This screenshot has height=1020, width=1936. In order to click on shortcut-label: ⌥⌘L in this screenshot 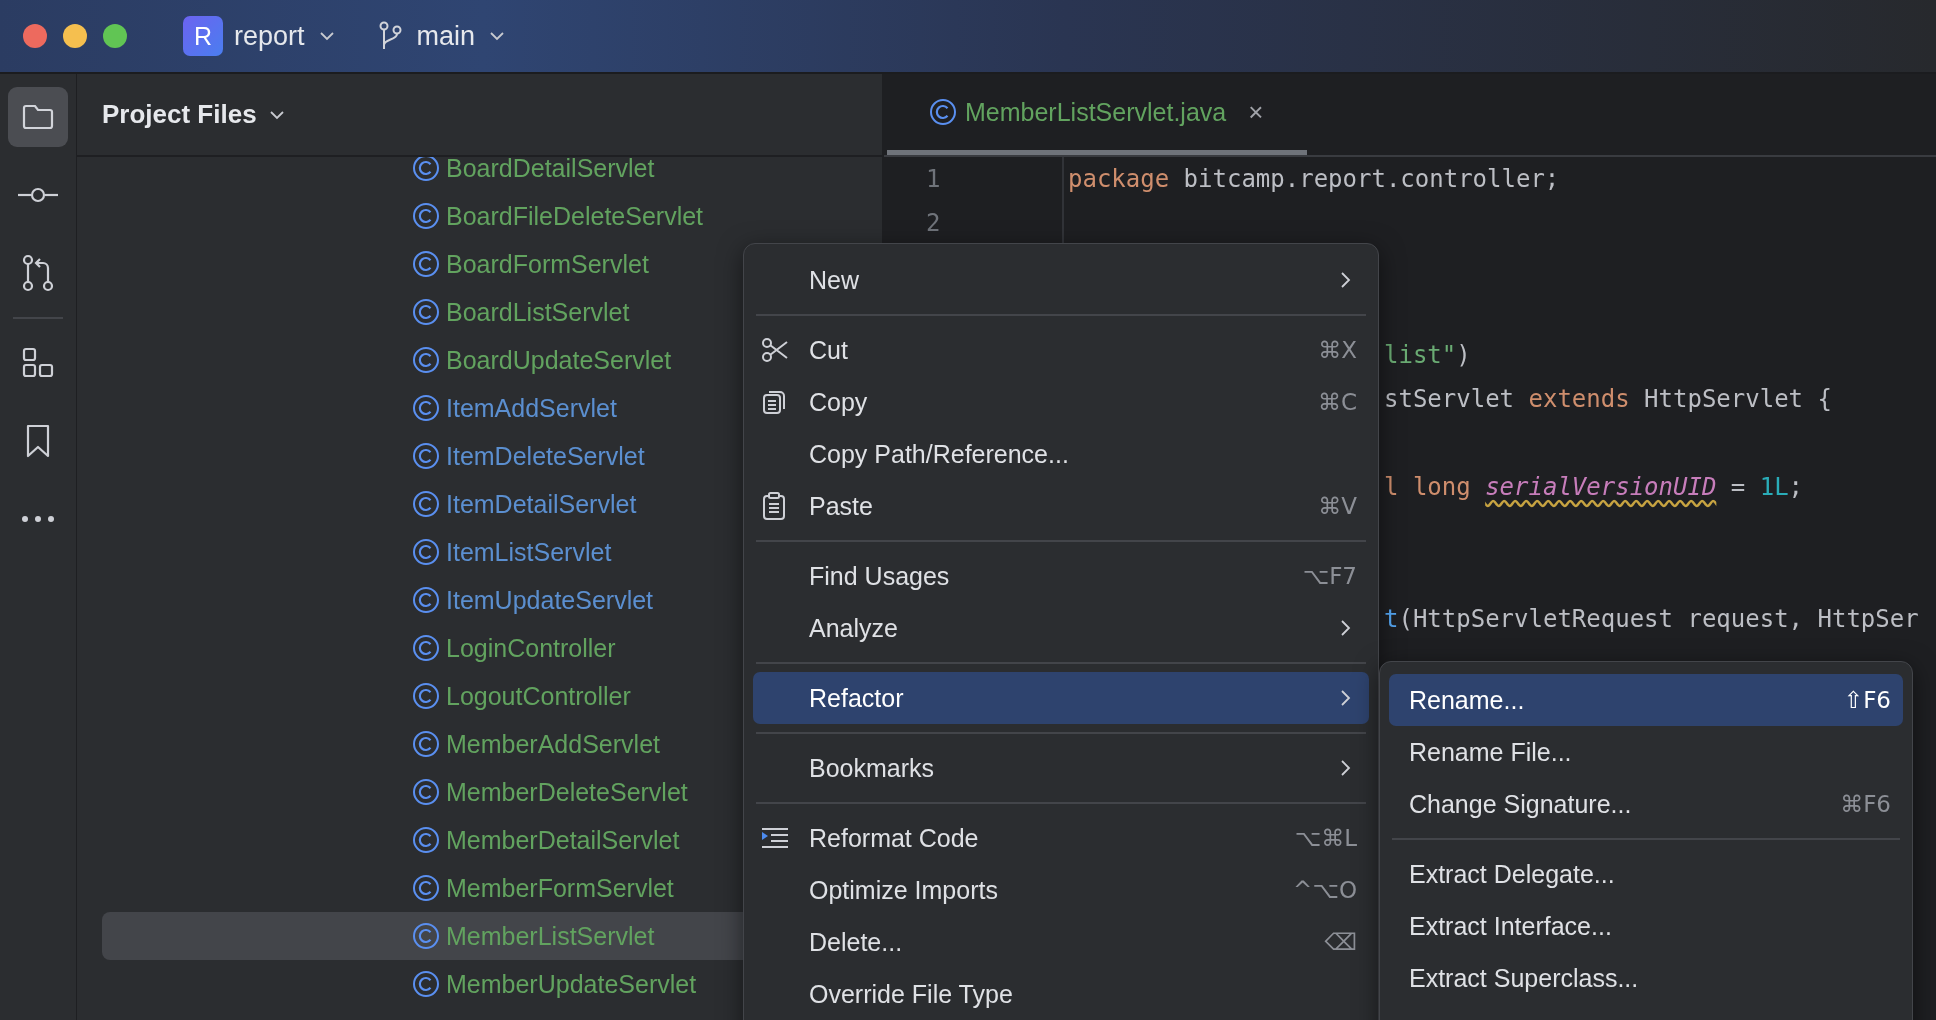, I will do `click(1325, 838)`.